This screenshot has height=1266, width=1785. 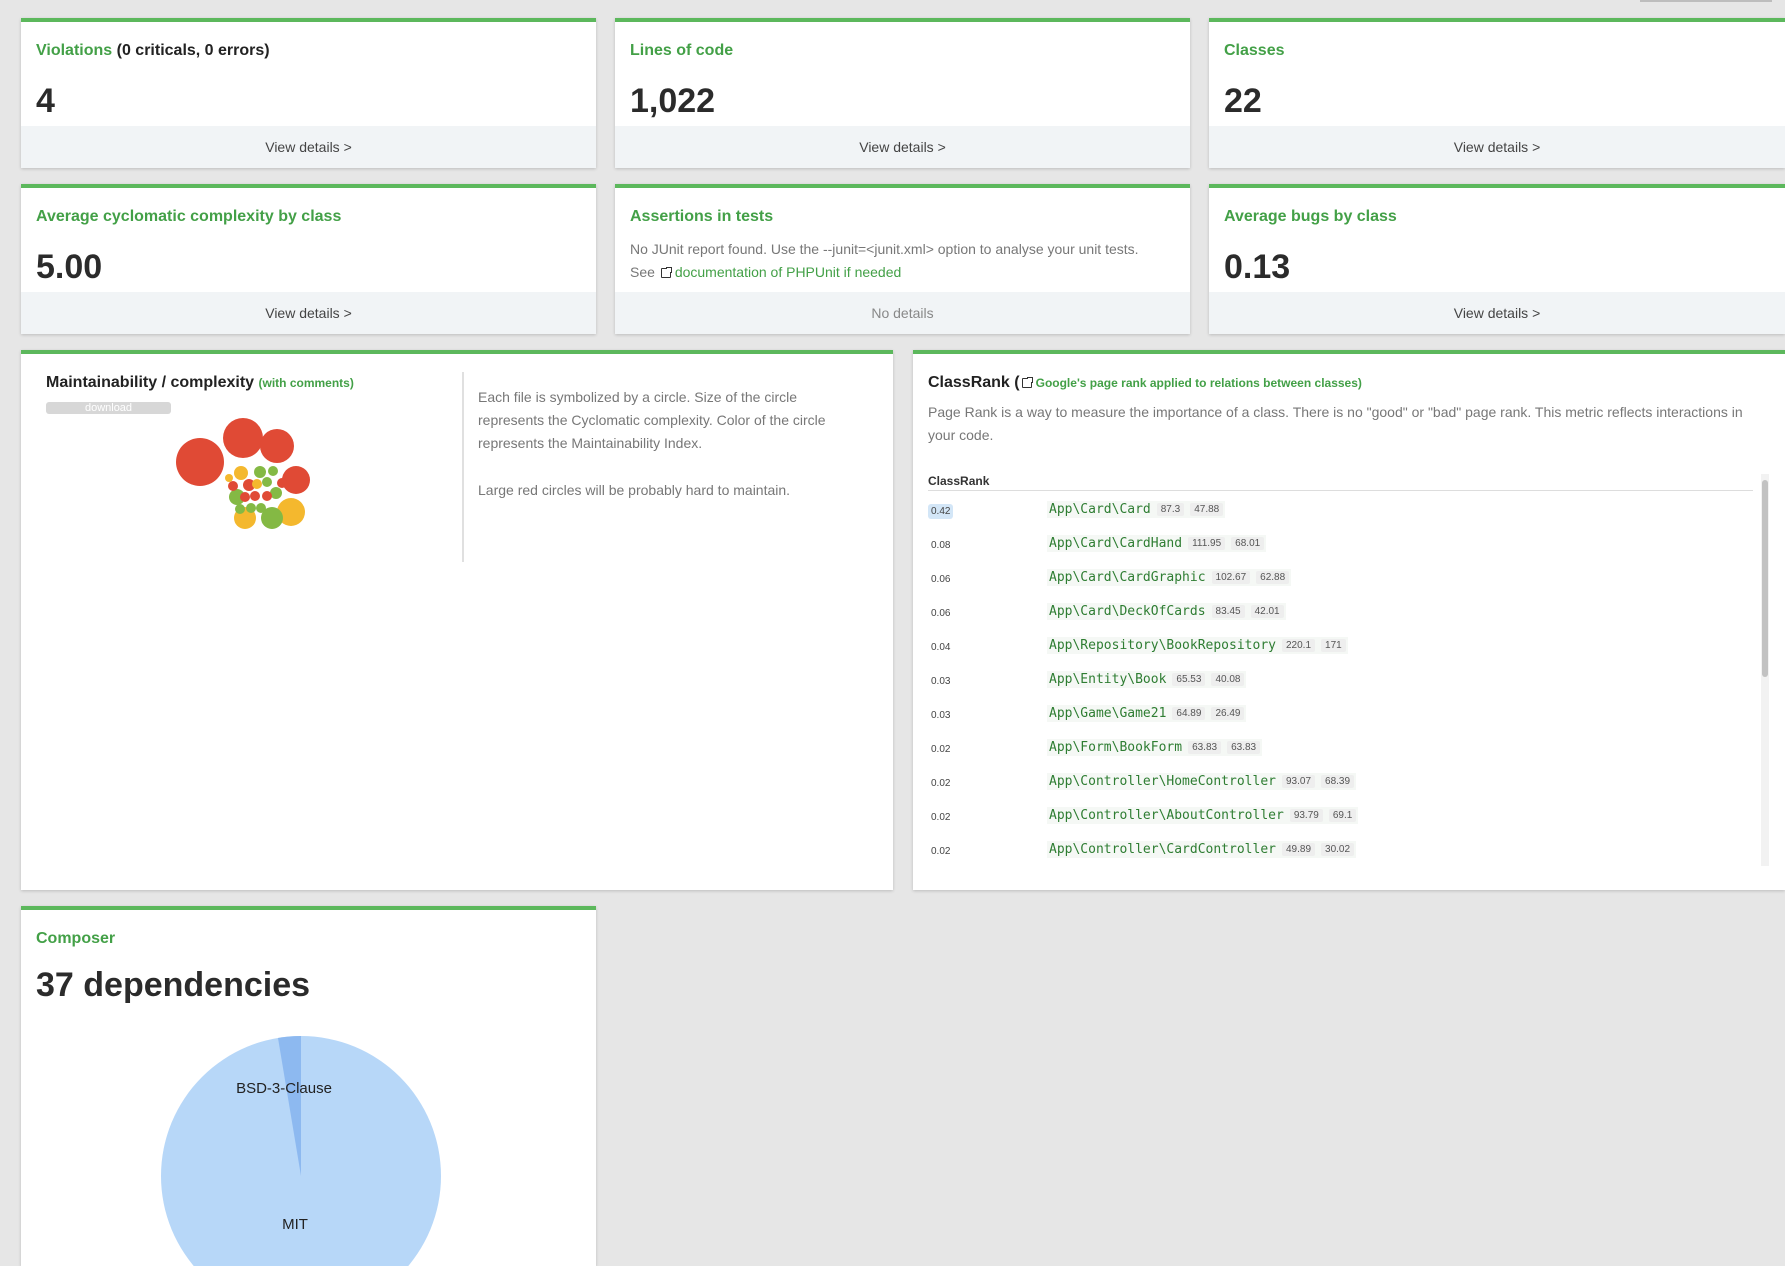 I want to click on class-name: App\Controller\AboutController 93.79 69.1, so click(x=1203, y=815).